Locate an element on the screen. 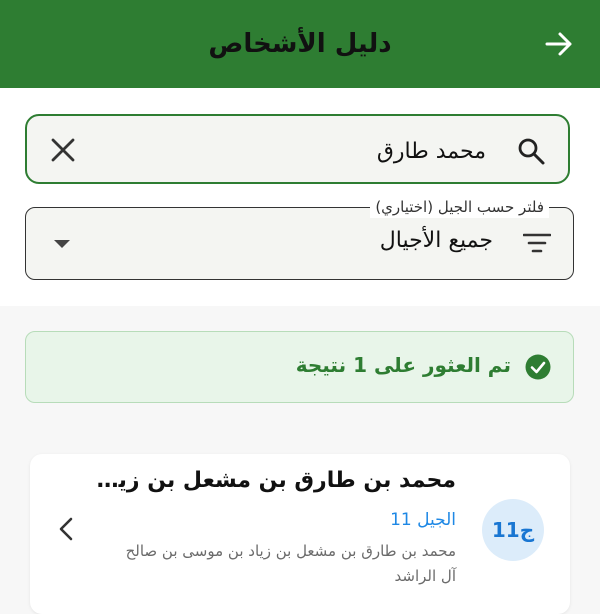 Image resolution: width=600 pixels, height=614 pixels. generation-filter-label: فلتر حسب الجيل (اختياري) is located at coordinates (459, 207).